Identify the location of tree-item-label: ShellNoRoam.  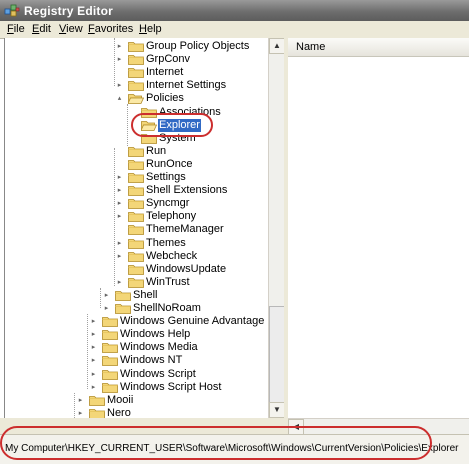
(167, 308).